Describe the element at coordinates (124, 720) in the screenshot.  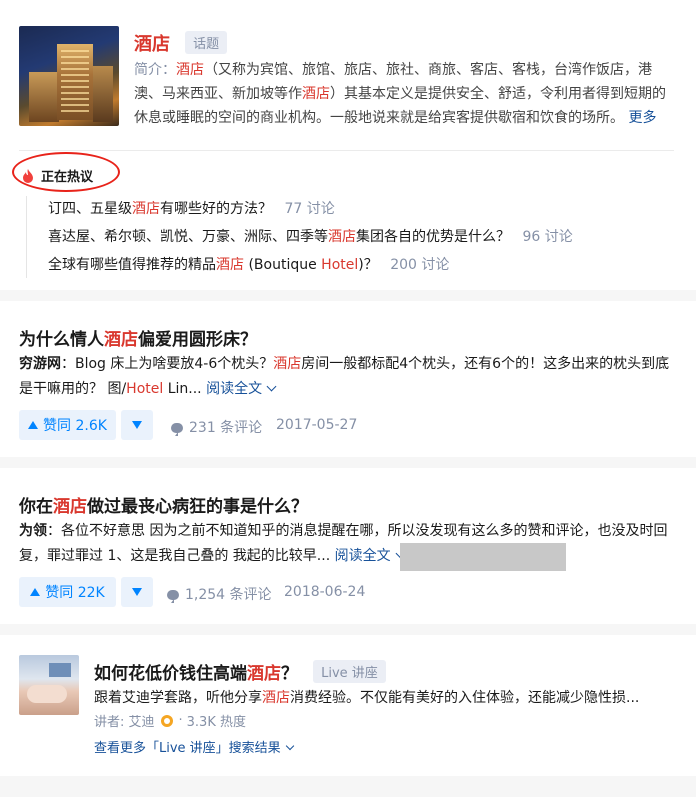
I see `speaker-name: 讲者: 艾迪` at that location.